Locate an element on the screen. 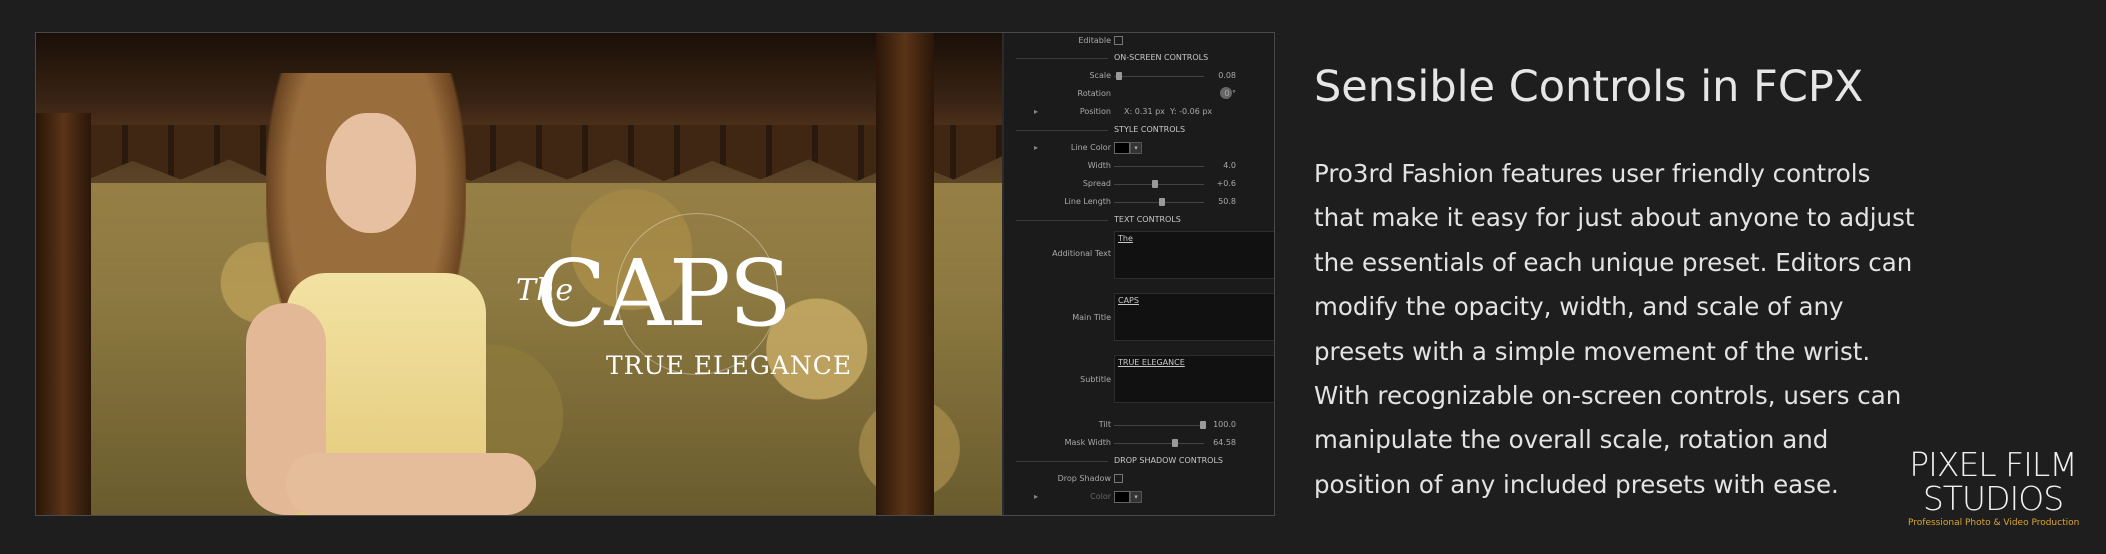 The width and height of the screenshot is (2106, 554). subtitle-field: TRUE ELEGANCE is located at coordinates (1194, 379).